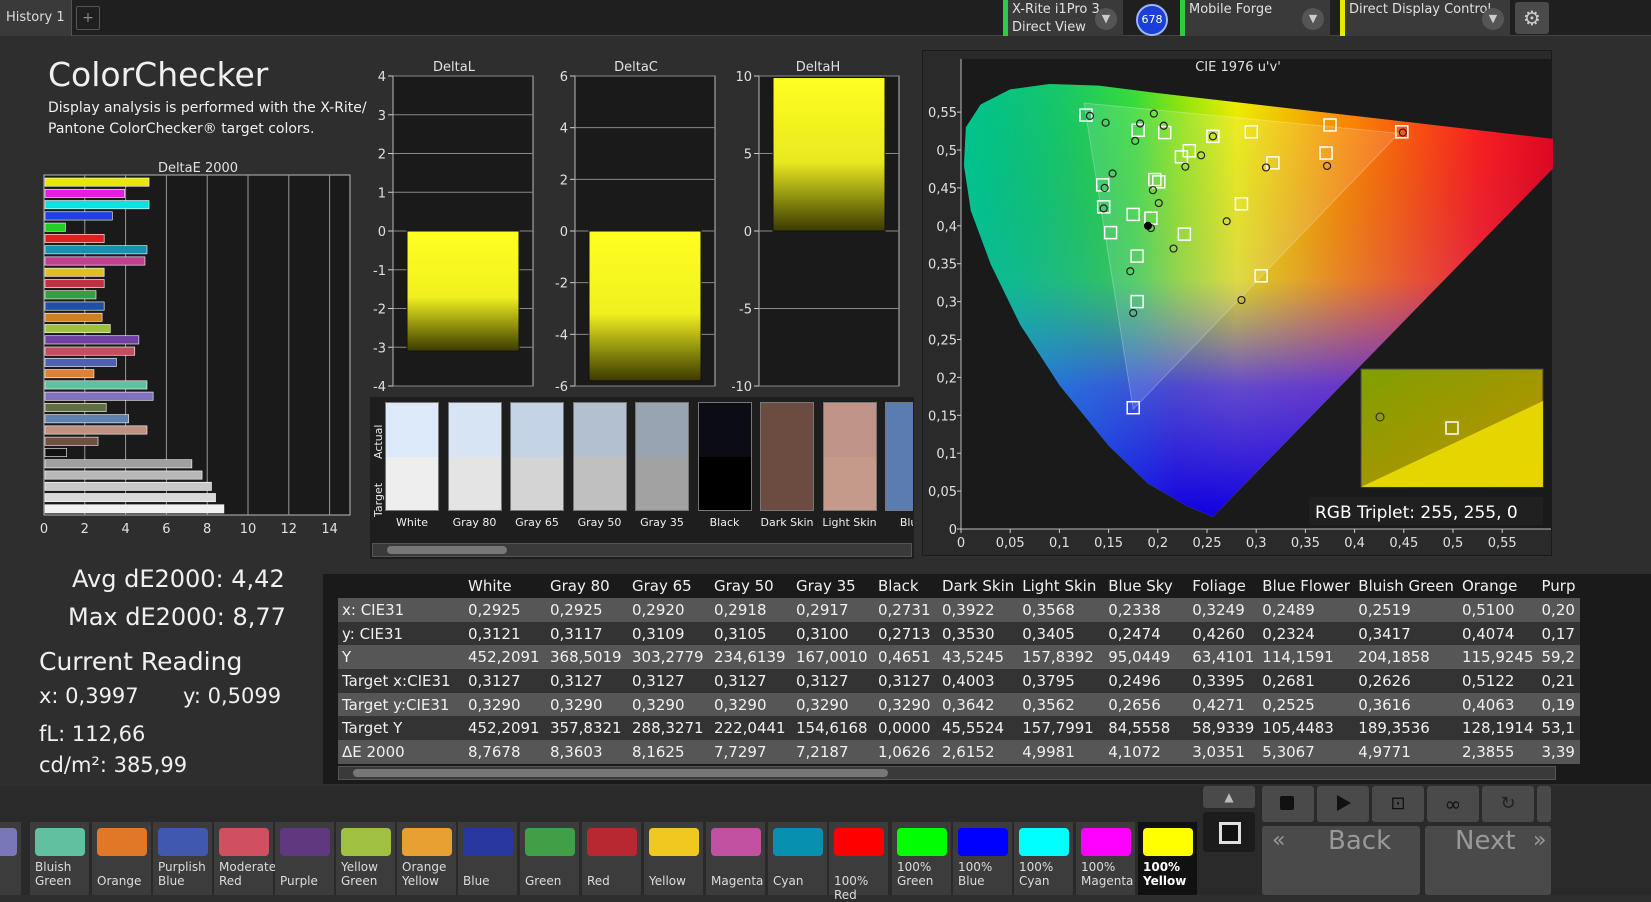 The width and height of the screenshot is (1651, 902). I want to click on play-icon, so click(1344, 803).